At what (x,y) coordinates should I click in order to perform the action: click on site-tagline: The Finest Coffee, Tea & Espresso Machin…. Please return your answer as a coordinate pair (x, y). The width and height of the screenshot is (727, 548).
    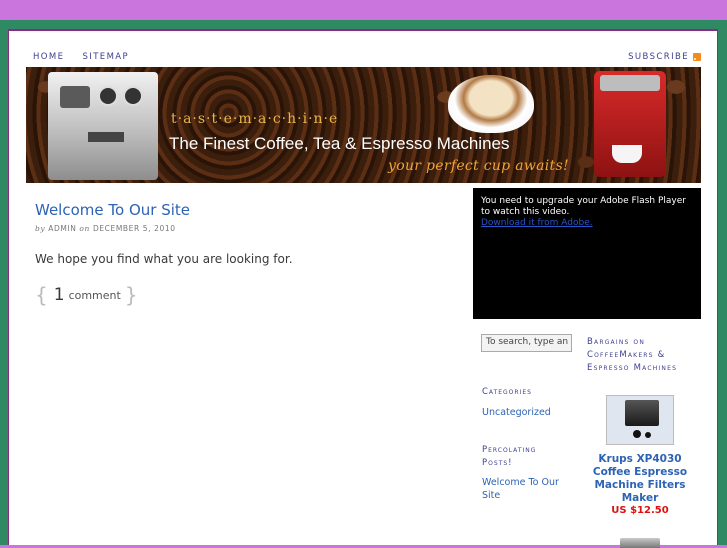
    Looking at the image, I should click on (339, 143).